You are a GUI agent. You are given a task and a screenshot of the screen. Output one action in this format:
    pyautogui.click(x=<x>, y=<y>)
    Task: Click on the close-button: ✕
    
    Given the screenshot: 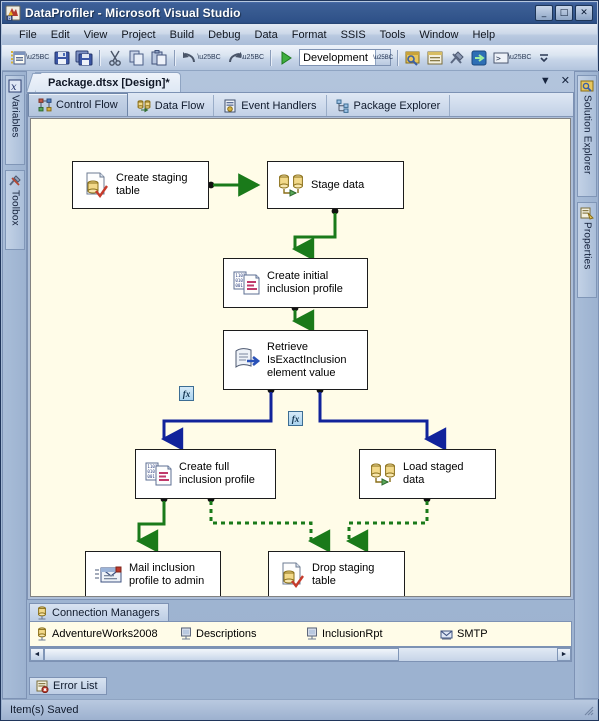 What is the action you would take?
    pyautogui.click(x=584, y=13)
    